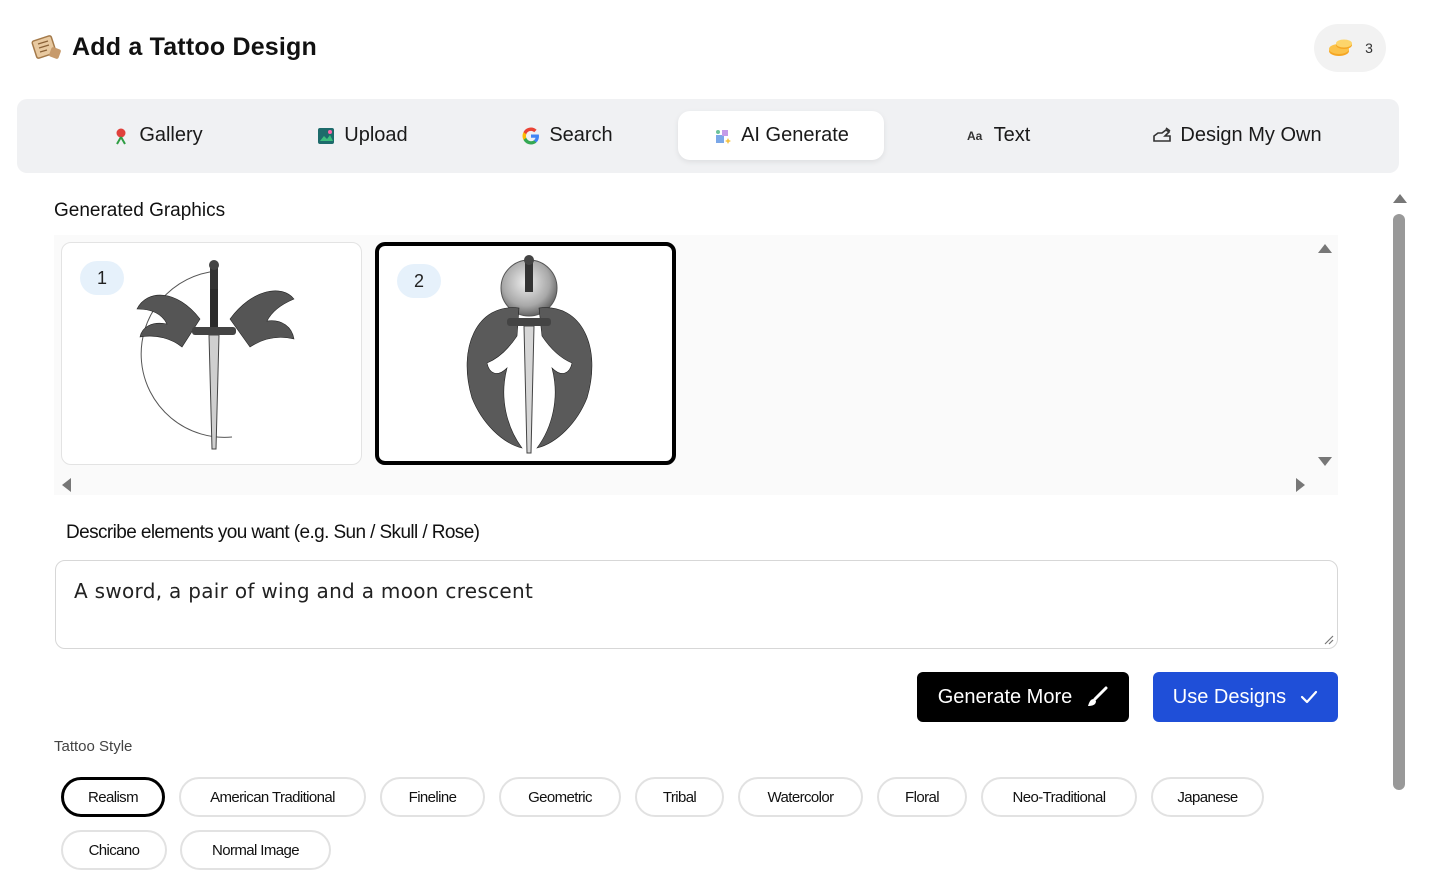  Describe the element at coordinates (1328, 639) in the screenshot. I see `resize-grip-icon` at that location.